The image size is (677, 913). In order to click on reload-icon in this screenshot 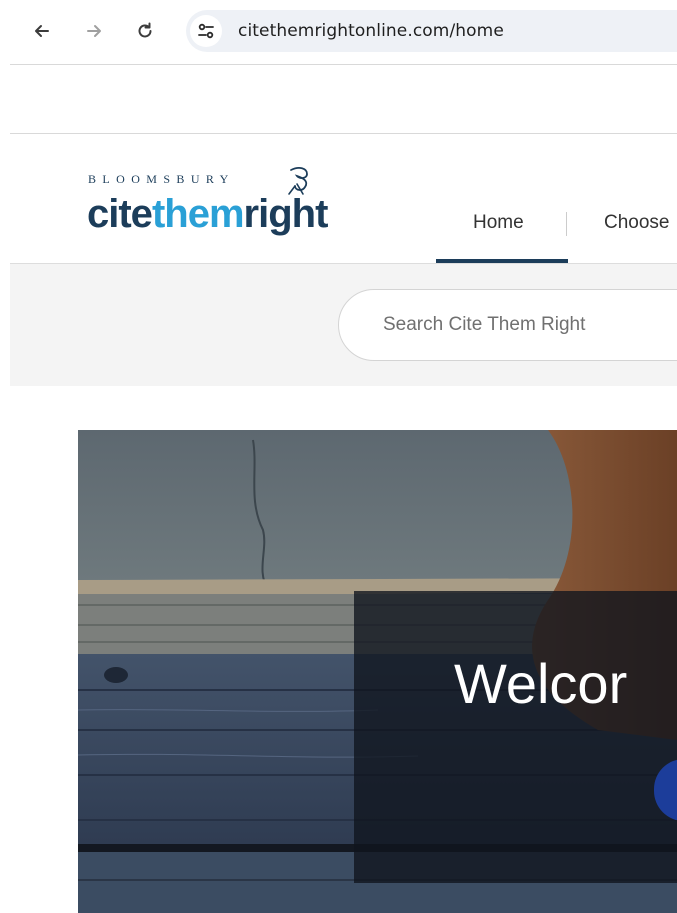, I will do `click(145, 30)`.